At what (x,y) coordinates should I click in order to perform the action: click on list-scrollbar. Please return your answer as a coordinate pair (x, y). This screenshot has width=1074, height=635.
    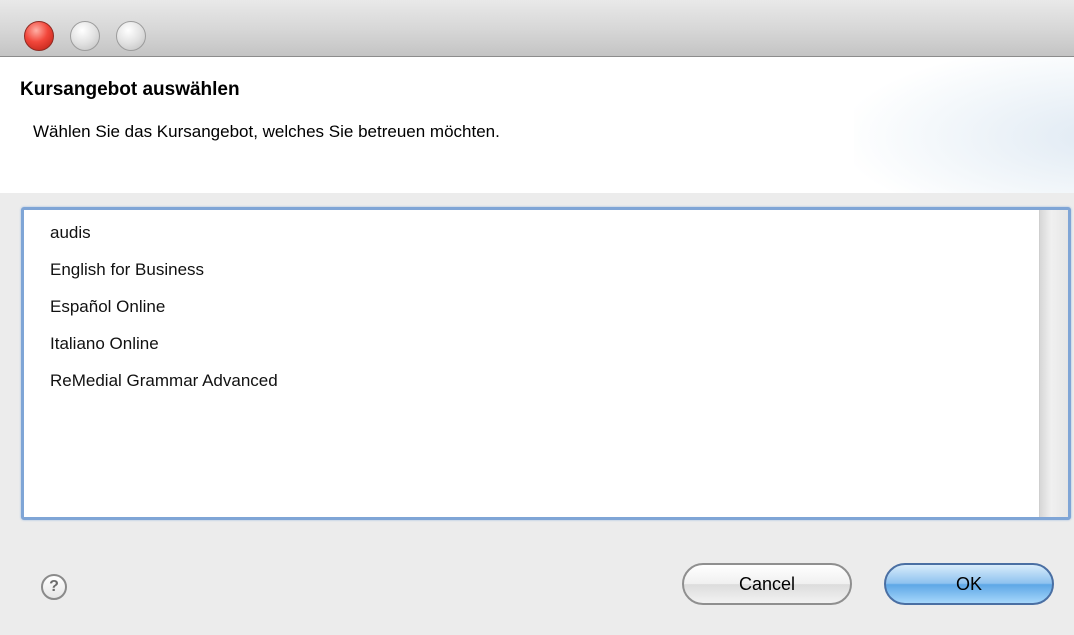
    Looking at the image, I should click on (1053, 363).